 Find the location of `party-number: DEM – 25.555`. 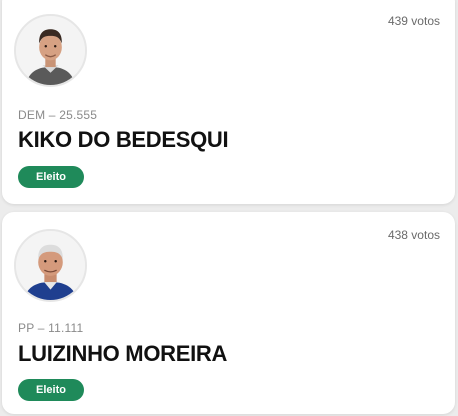

party-number: DEM – 25.555 is located at coordinates (58, 115).